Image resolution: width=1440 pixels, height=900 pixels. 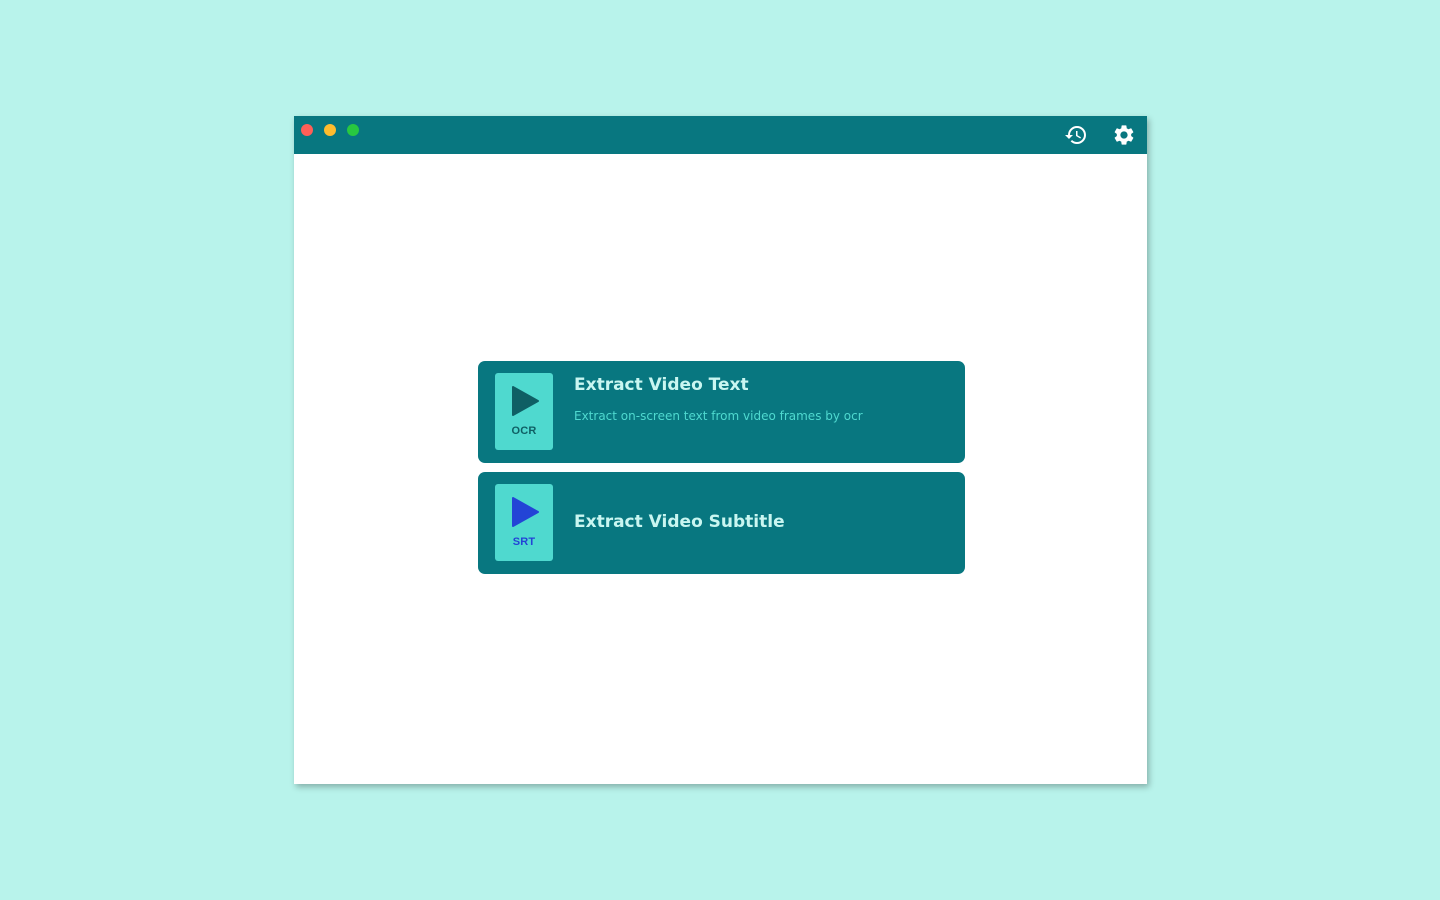 I want to click on ocr-file-icon: OCR, so click(x=524, y=411).